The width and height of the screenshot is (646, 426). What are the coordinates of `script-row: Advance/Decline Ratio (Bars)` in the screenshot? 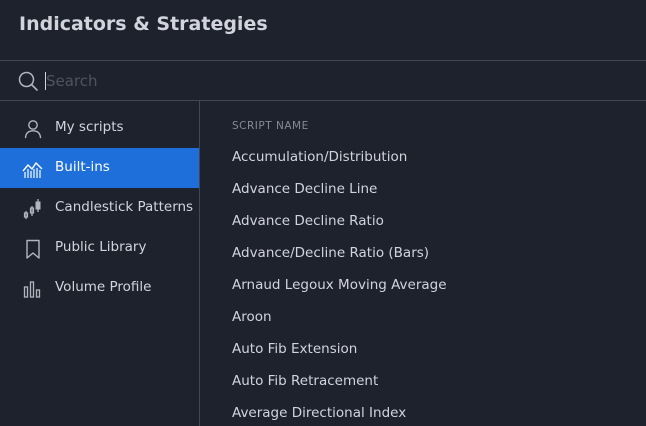 It's located at (423, 254).